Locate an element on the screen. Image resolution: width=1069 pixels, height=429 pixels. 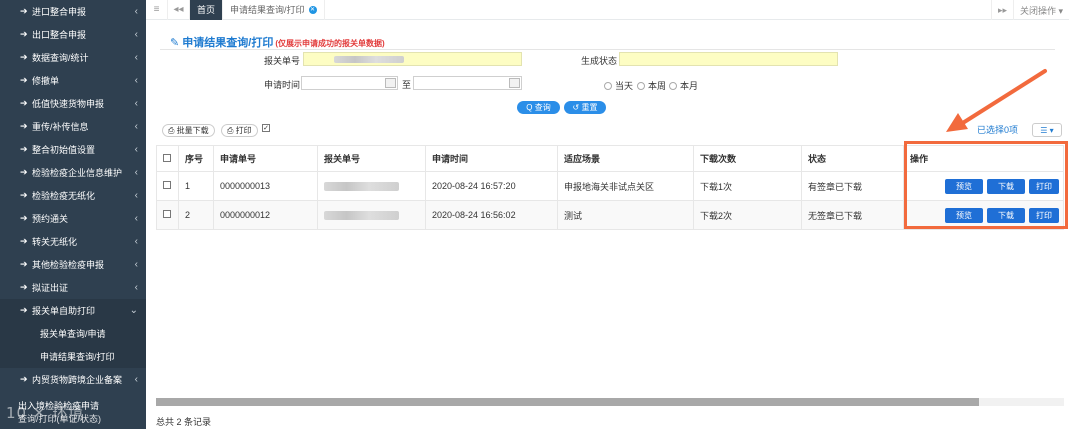
sidebar-item-items11: ➔ 其他检验检疫申报 ‹ is located at coordinates (73, 264).